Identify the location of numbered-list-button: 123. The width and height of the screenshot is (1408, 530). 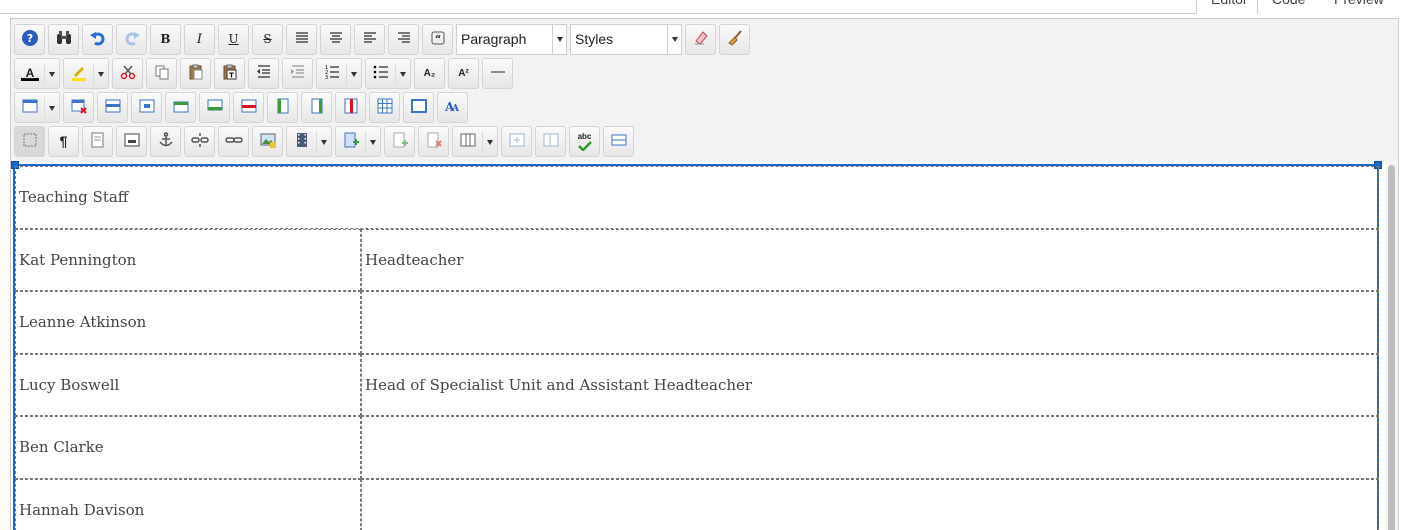
(339, 73).